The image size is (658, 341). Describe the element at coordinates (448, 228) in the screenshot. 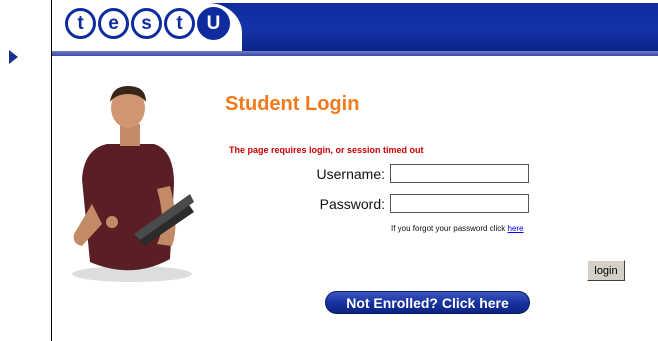

I see `forgot-password-prefix: If you forgot your password click` at that location.